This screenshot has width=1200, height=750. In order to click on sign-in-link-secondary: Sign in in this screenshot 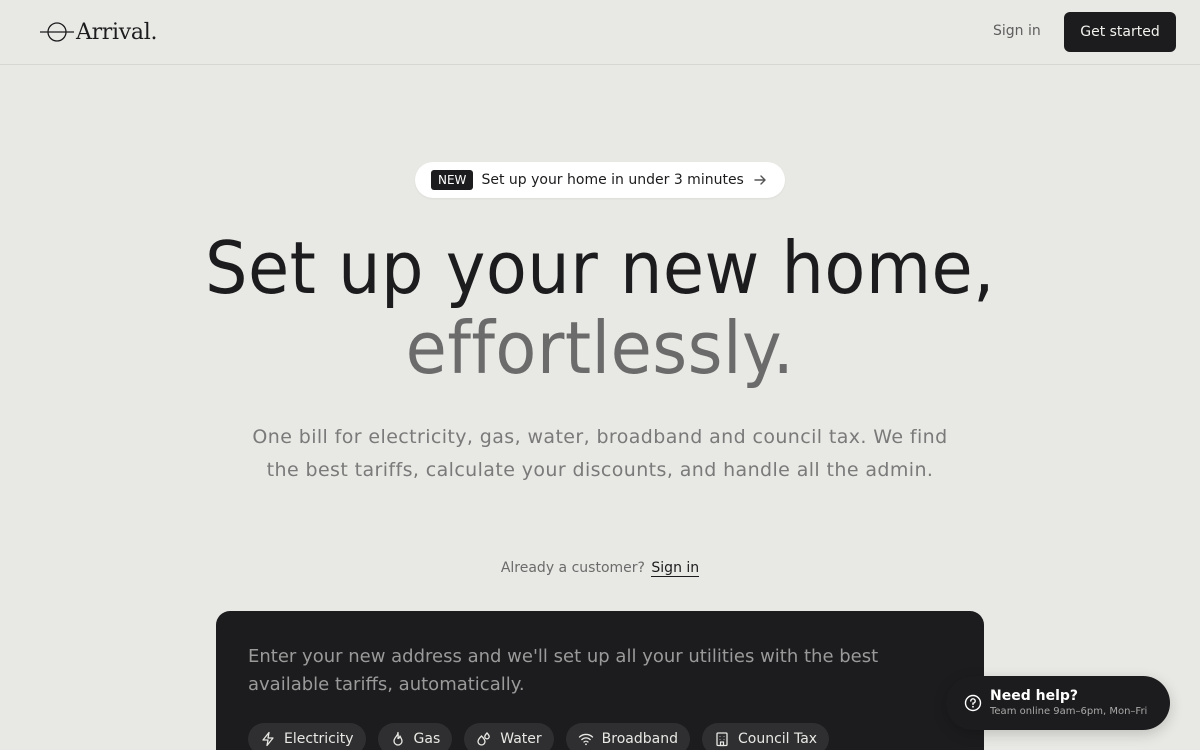, I will do `click(675, 568)`.